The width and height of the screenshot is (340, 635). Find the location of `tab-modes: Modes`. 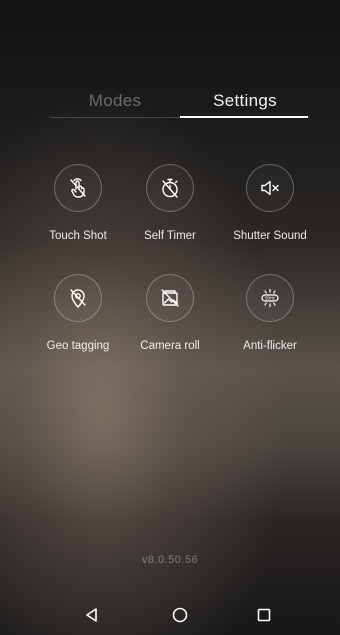

tab-modes: Modes is located at coordinates (115, 101).